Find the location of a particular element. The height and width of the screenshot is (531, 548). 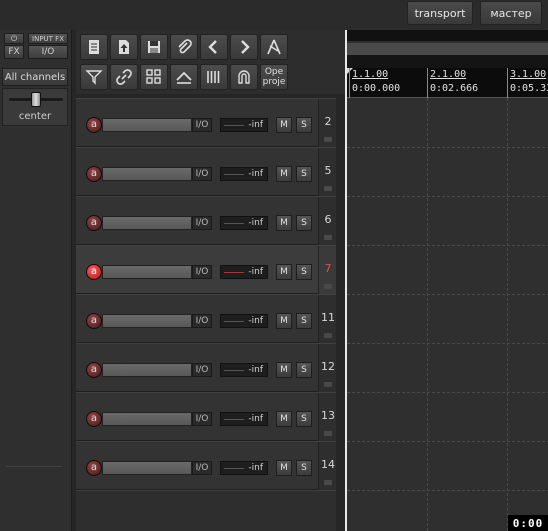

input-fx-button: INPUT FX is located at coordinates (48, 38).